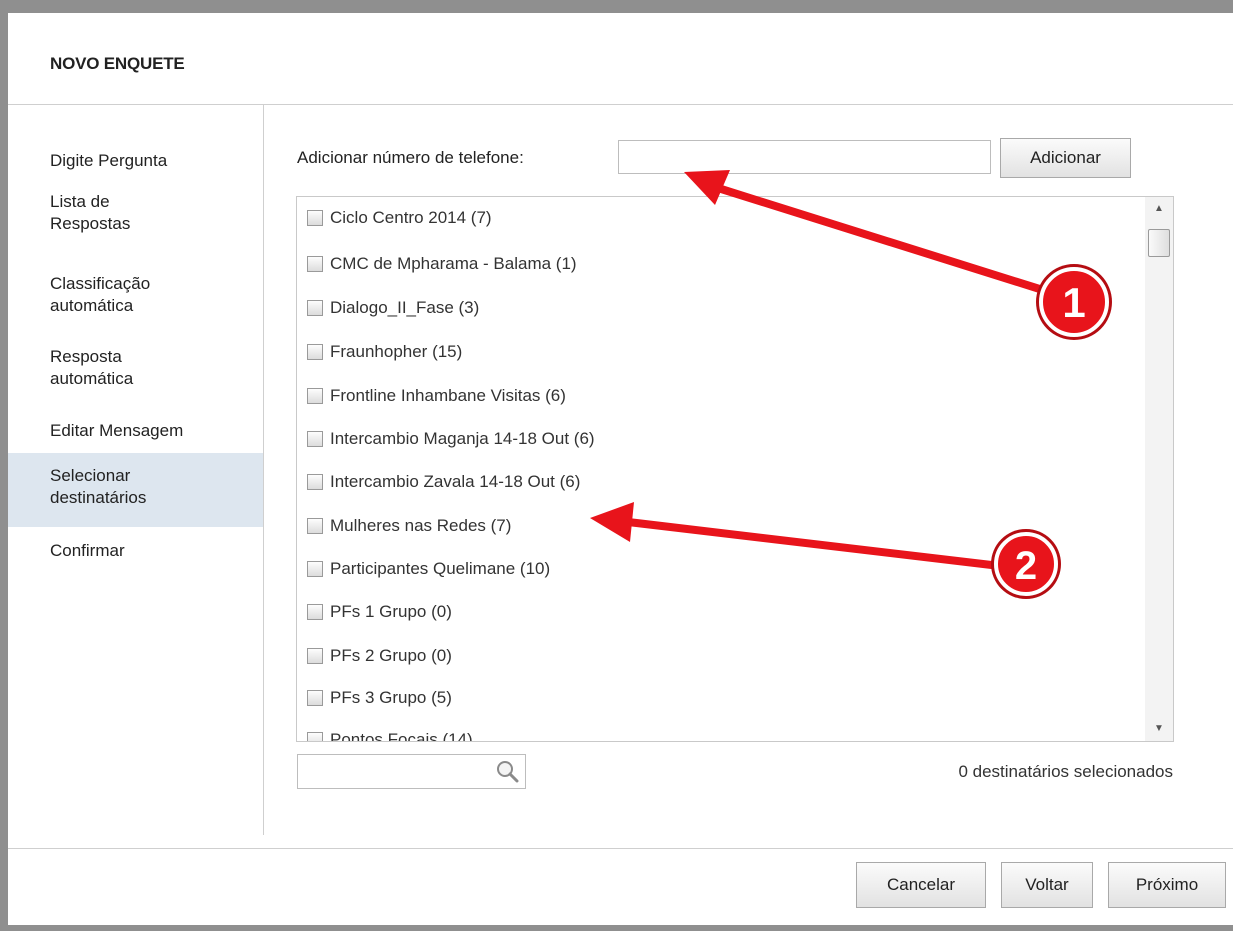 This screenshot has width=1233, height=931. I want to click on window-frame-bottom, so click(616, 928).